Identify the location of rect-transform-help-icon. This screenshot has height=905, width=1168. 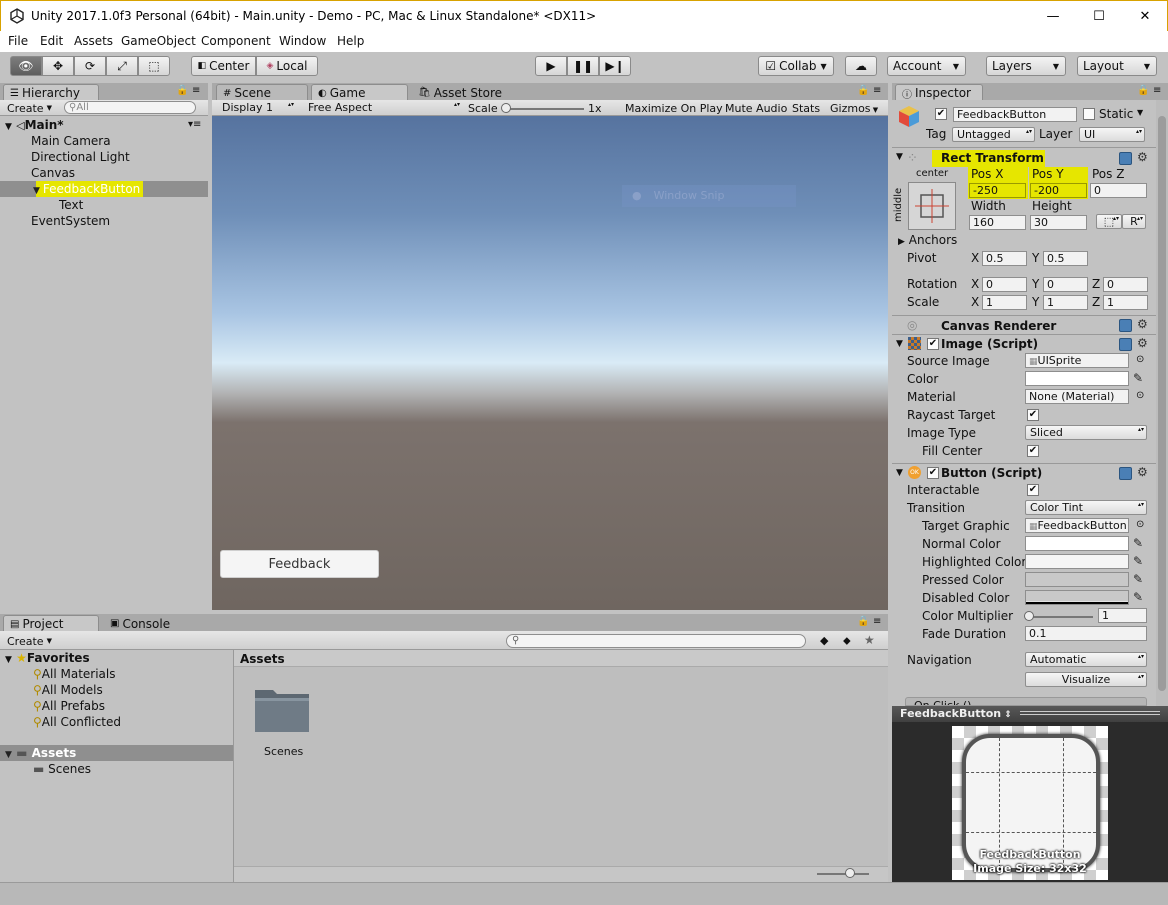
(1125, 158).